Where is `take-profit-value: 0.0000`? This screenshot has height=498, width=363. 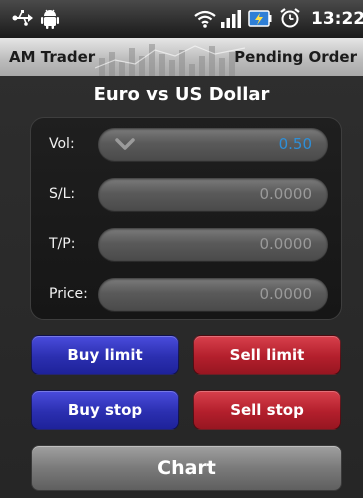 take-profit-value: 0.0000 is located at coordinates (286, 244).